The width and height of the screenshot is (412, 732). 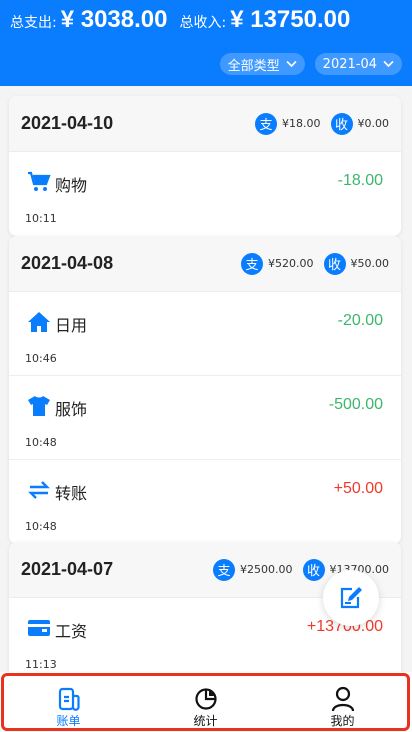 What do you see at coordinates (203, 23) in the screenshot?
I see `total-income-label: 总收入:` at bounding box center [203, 23].